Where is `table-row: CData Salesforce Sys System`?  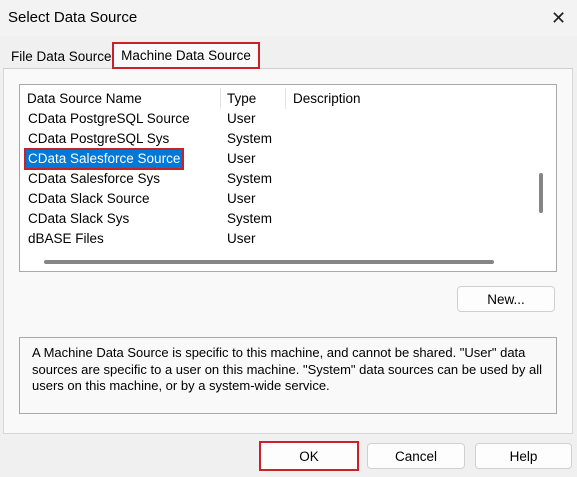
table-row: CData Salesforce Sys System is located at coordinates (277, 179).